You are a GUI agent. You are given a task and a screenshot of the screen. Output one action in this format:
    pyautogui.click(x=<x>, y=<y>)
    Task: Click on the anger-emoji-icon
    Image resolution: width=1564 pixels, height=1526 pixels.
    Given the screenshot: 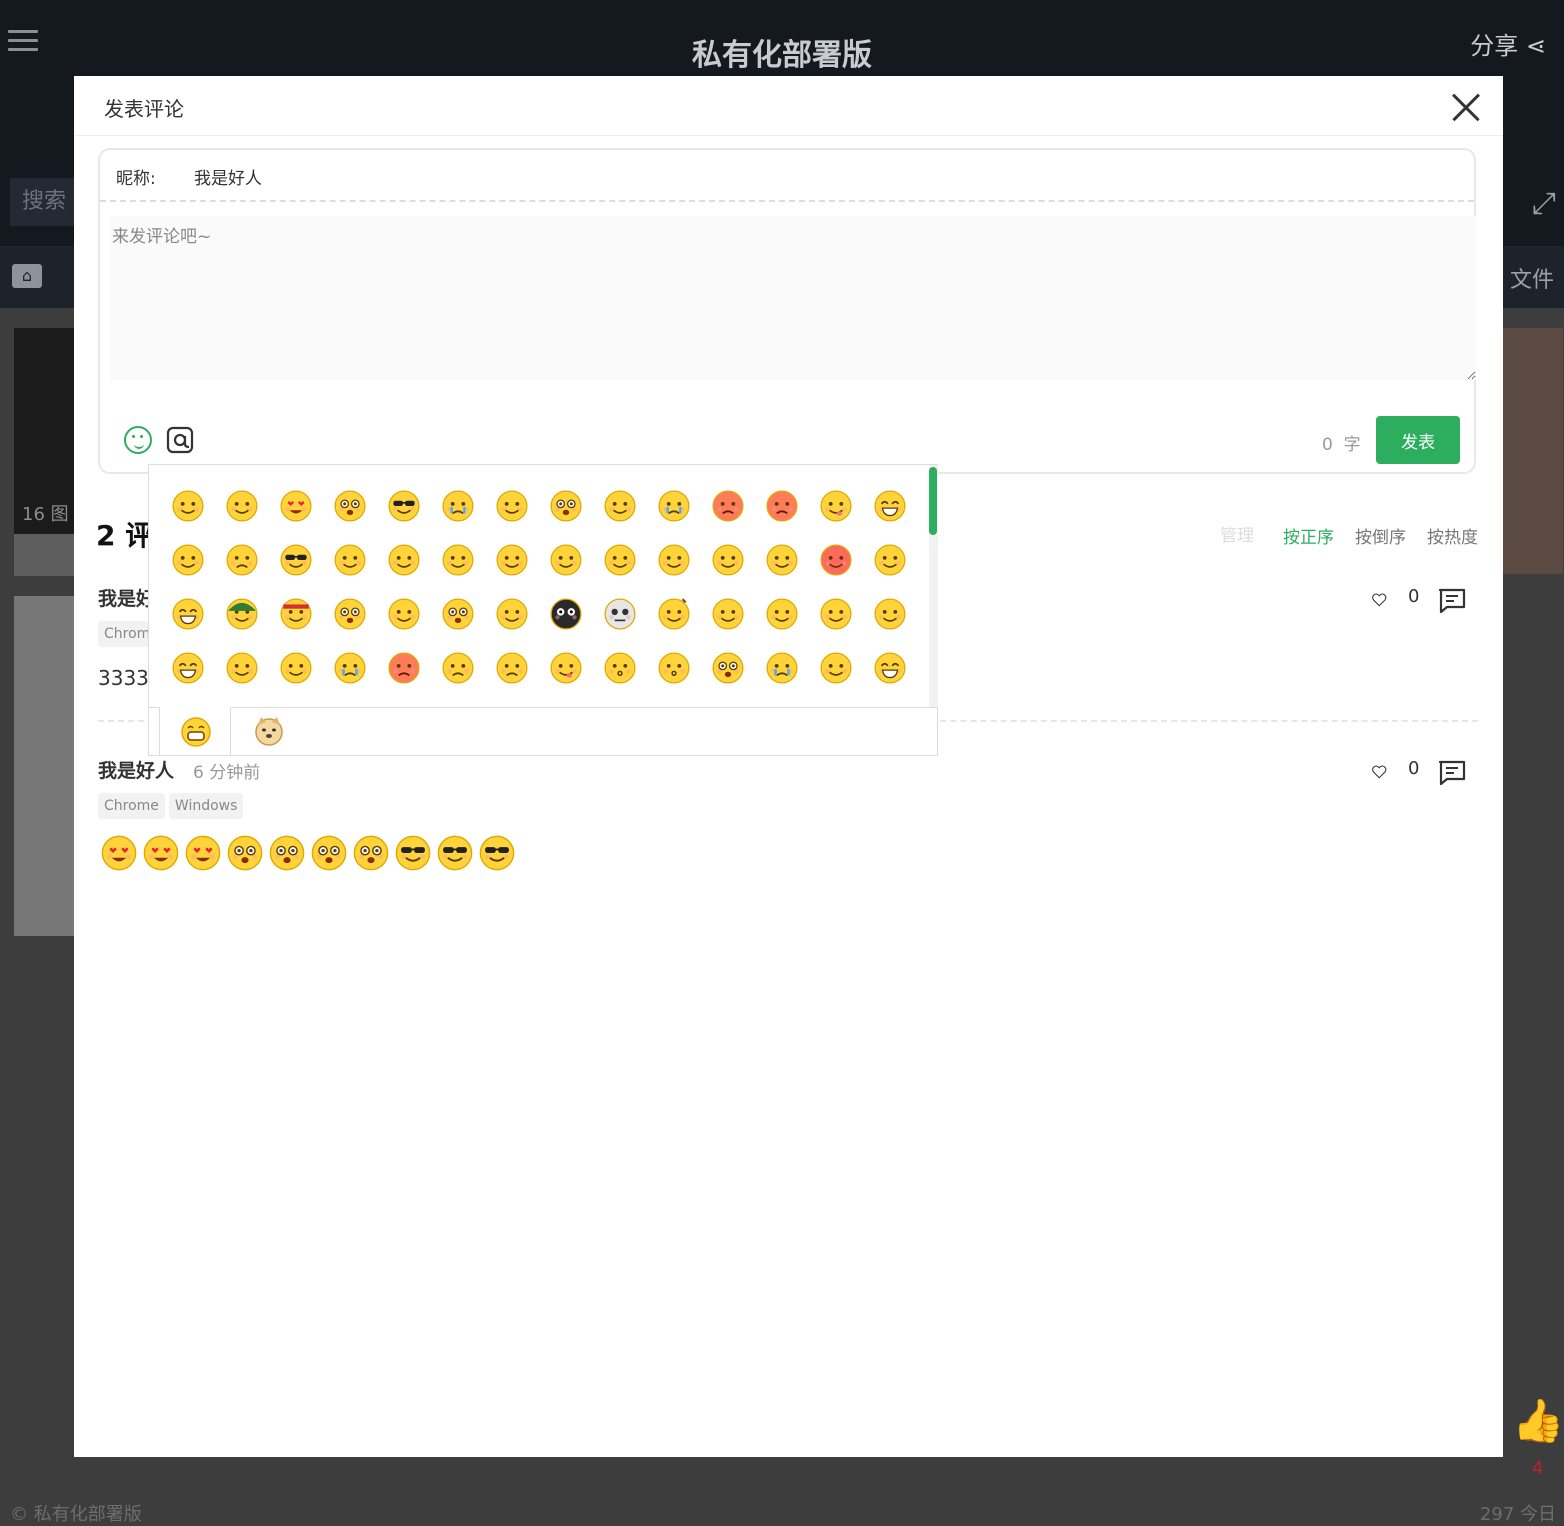 What is the action you would take?
    pyautogui.click(x=404, y=668)
    